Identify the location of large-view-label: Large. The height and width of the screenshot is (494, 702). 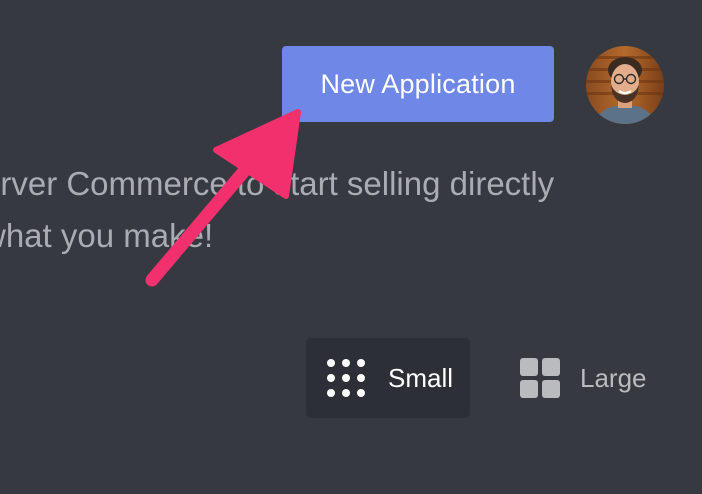
(613, 377).